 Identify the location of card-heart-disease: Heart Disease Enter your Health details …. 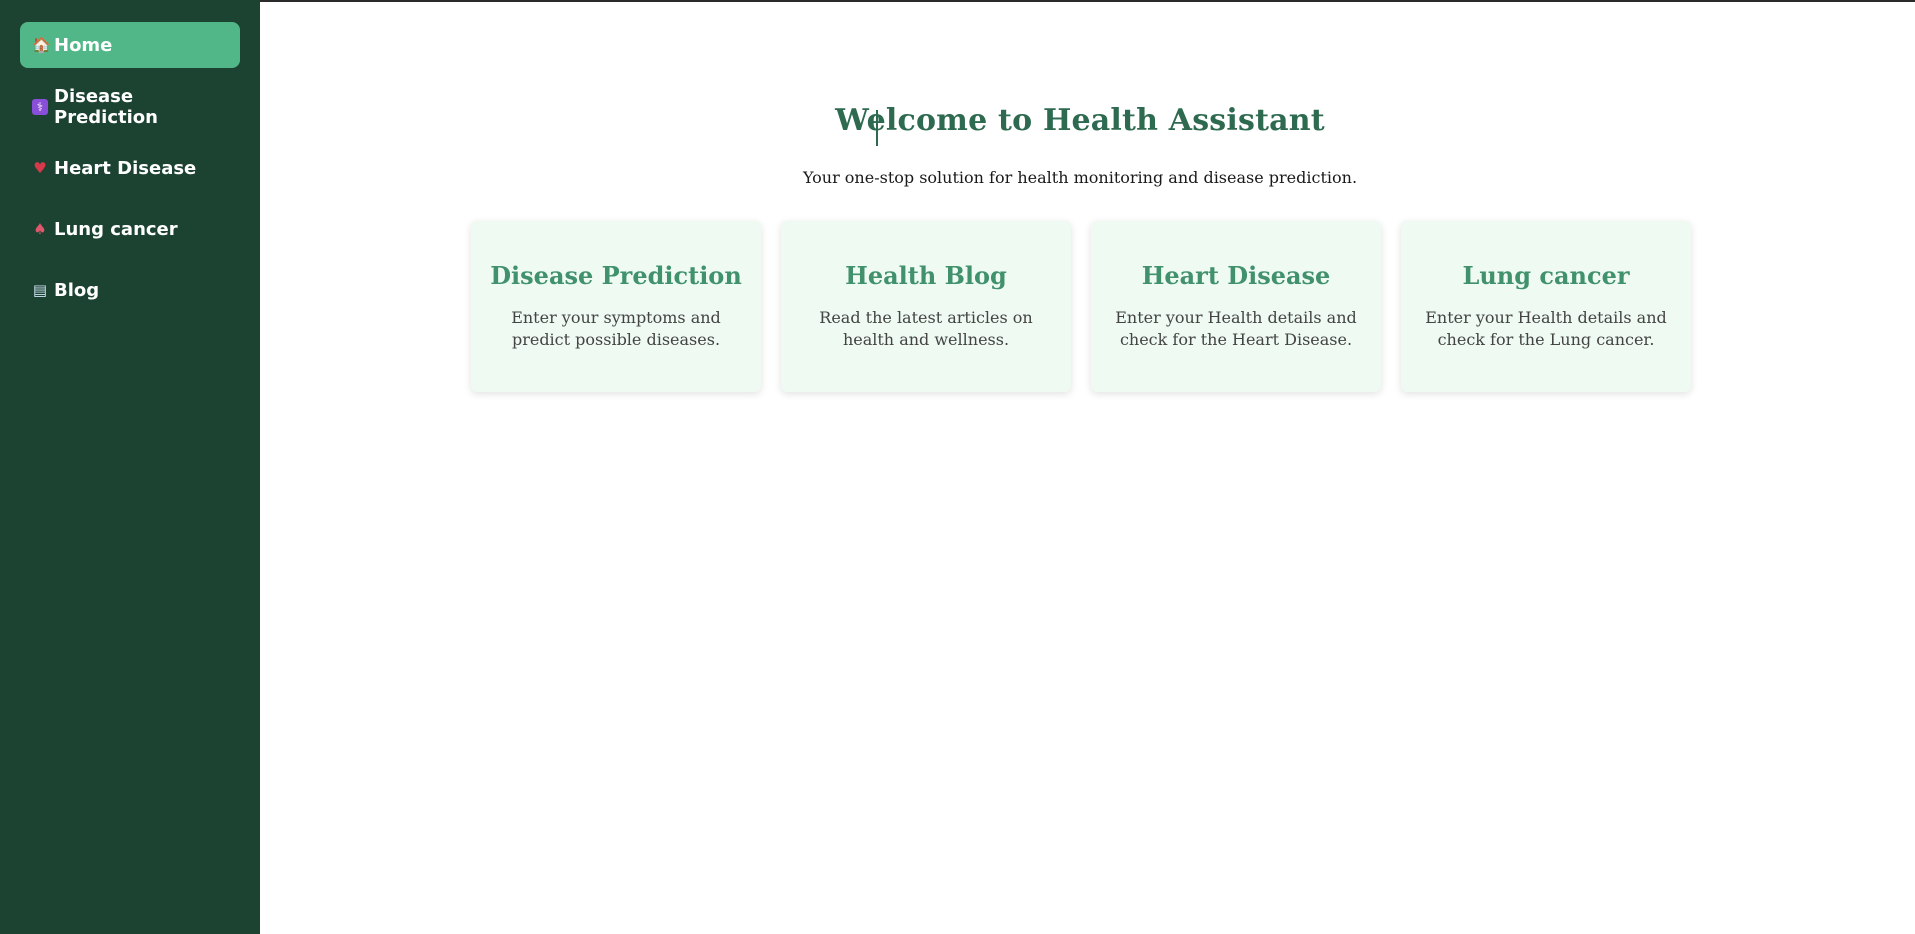
(1236, 306).